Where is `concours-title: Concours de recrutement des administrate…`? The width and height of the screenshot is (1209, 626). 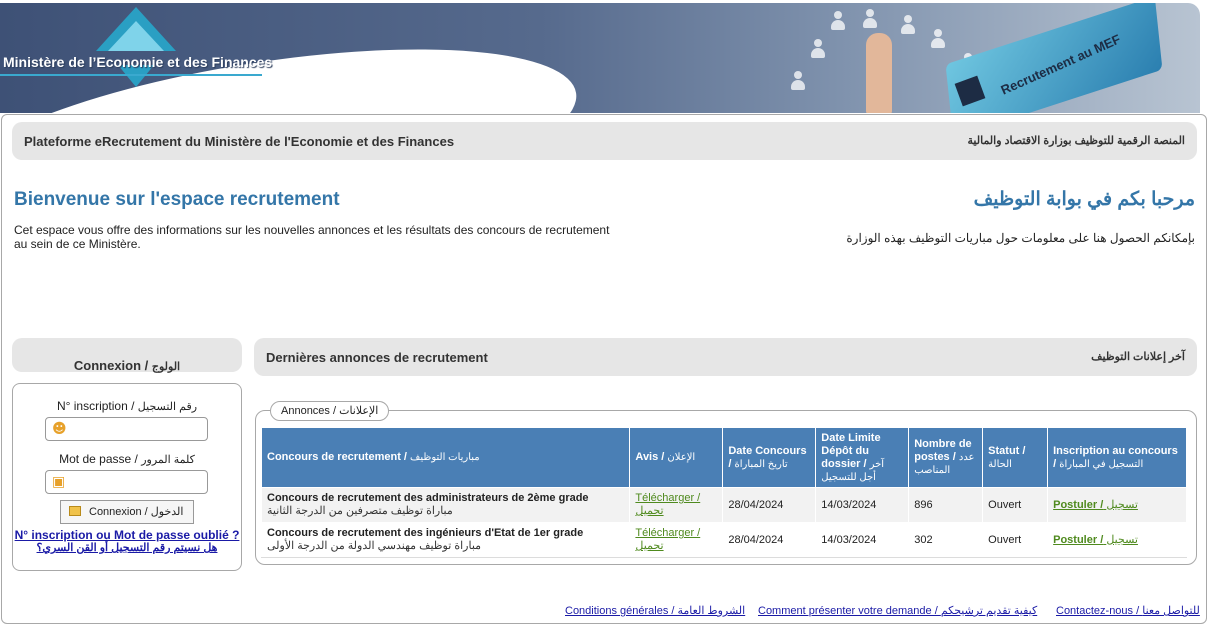 concours-title: Concours de recrutement des administrate… is located at coordinates (445, 505).